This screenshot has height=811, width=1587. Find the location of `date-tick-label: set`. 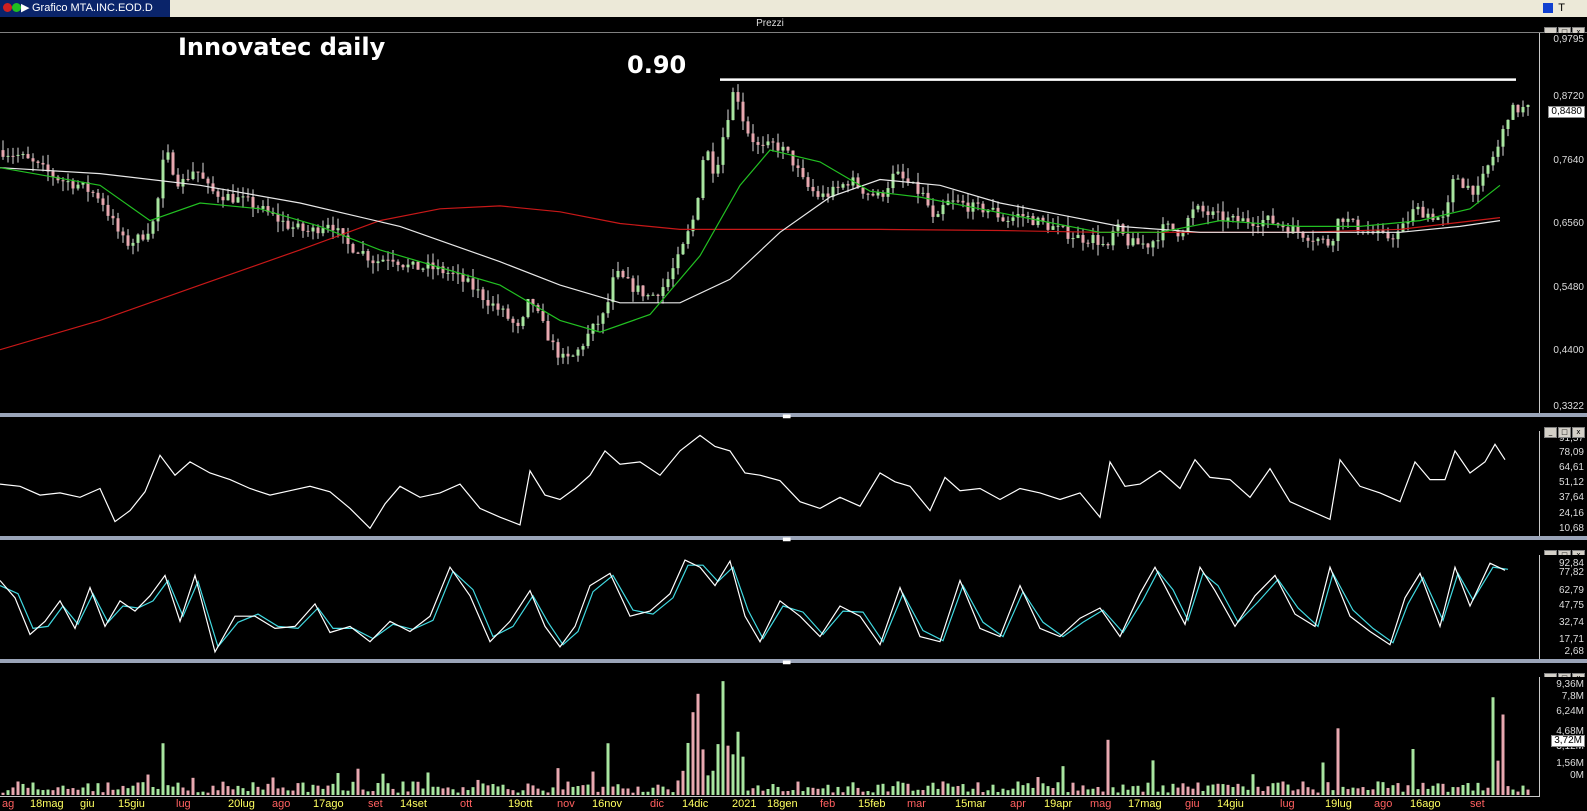

date-tick-label: set is located at coordinates (1477, 804).